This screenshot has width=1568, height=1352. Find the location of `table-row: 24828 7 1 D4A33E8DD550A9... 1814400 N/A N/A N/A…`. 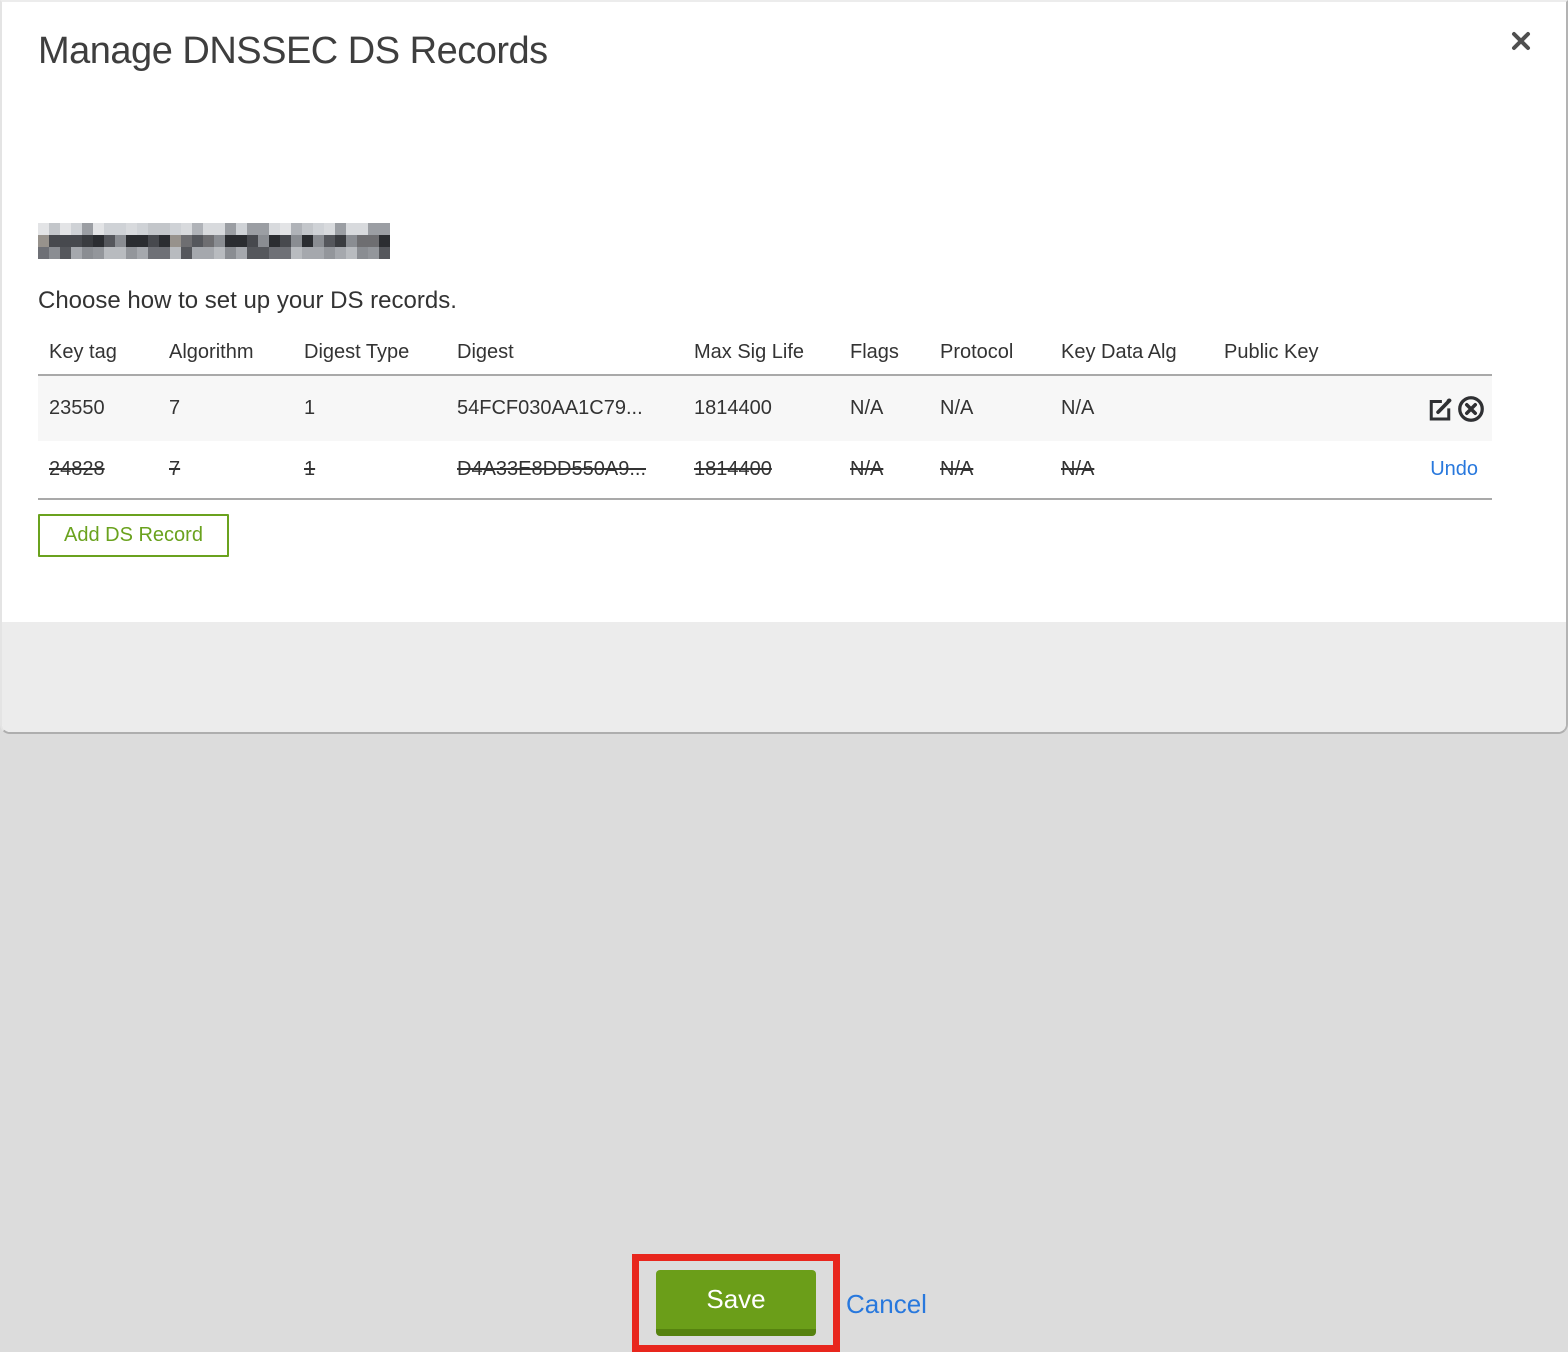

table-row: 24828 7 1 D4A33E8DD550A9... 1814400 N/A N/A N/A… is located at coordinates (765, 469).